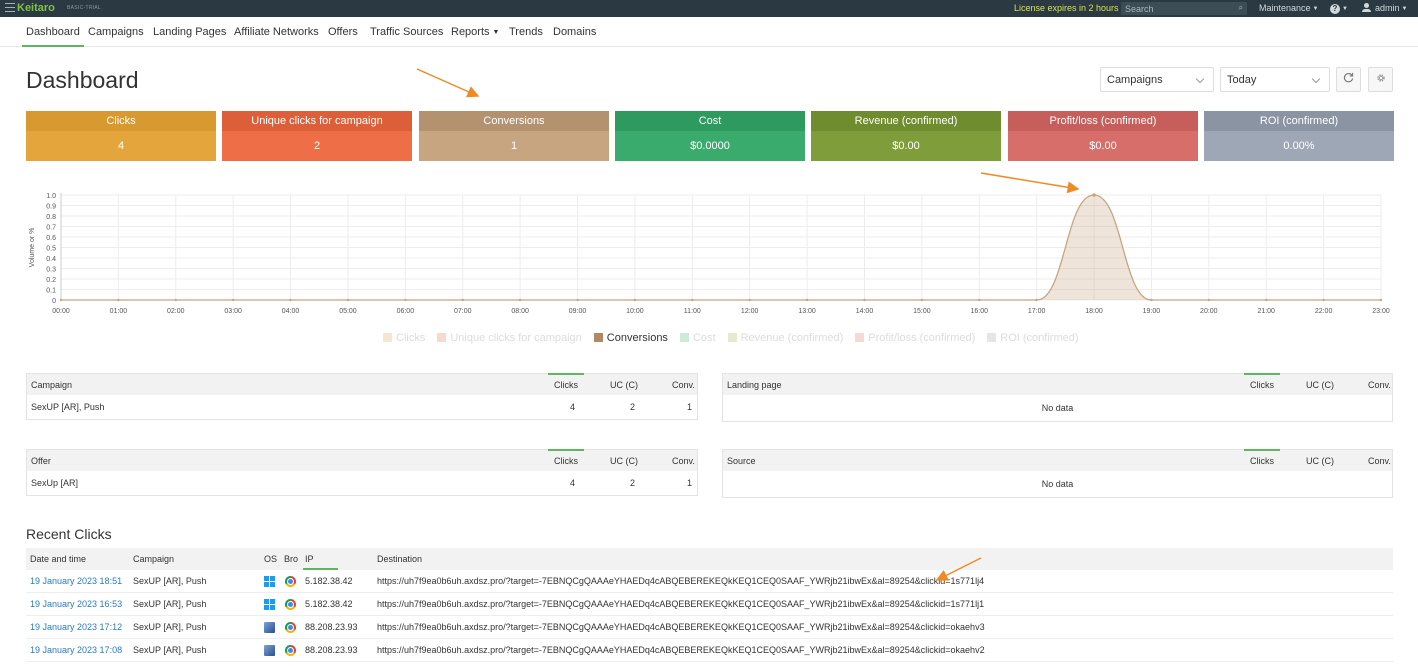  I want to click on col-ip: IP, so click(319, 562).